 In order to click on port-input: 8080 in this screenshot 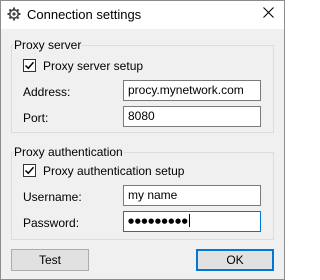, I will do `click(192, 116)`.